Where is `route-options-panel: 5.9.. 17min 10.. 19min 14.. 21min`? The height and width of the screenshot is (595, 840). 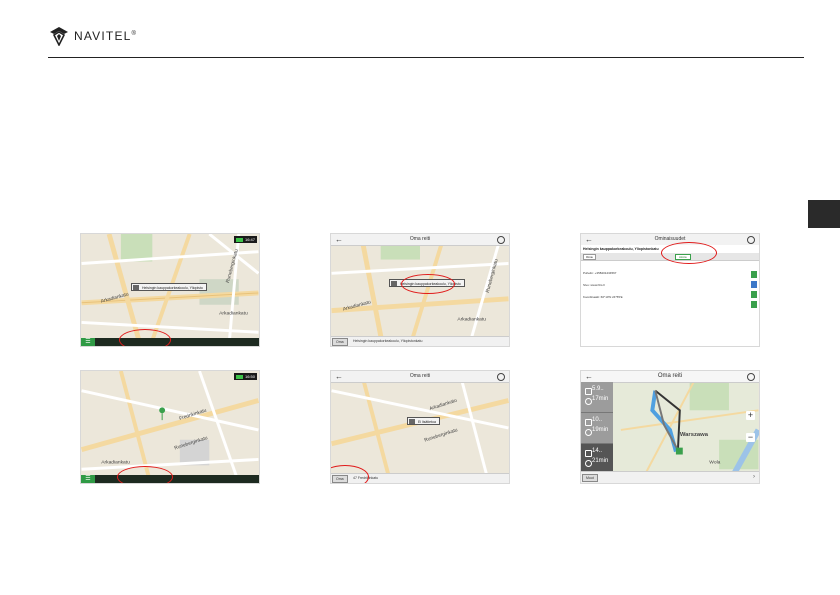
route-options-panel: 5.9.. 17min 10.. 19min 14.. 21min is located at coordinates (597, 428).